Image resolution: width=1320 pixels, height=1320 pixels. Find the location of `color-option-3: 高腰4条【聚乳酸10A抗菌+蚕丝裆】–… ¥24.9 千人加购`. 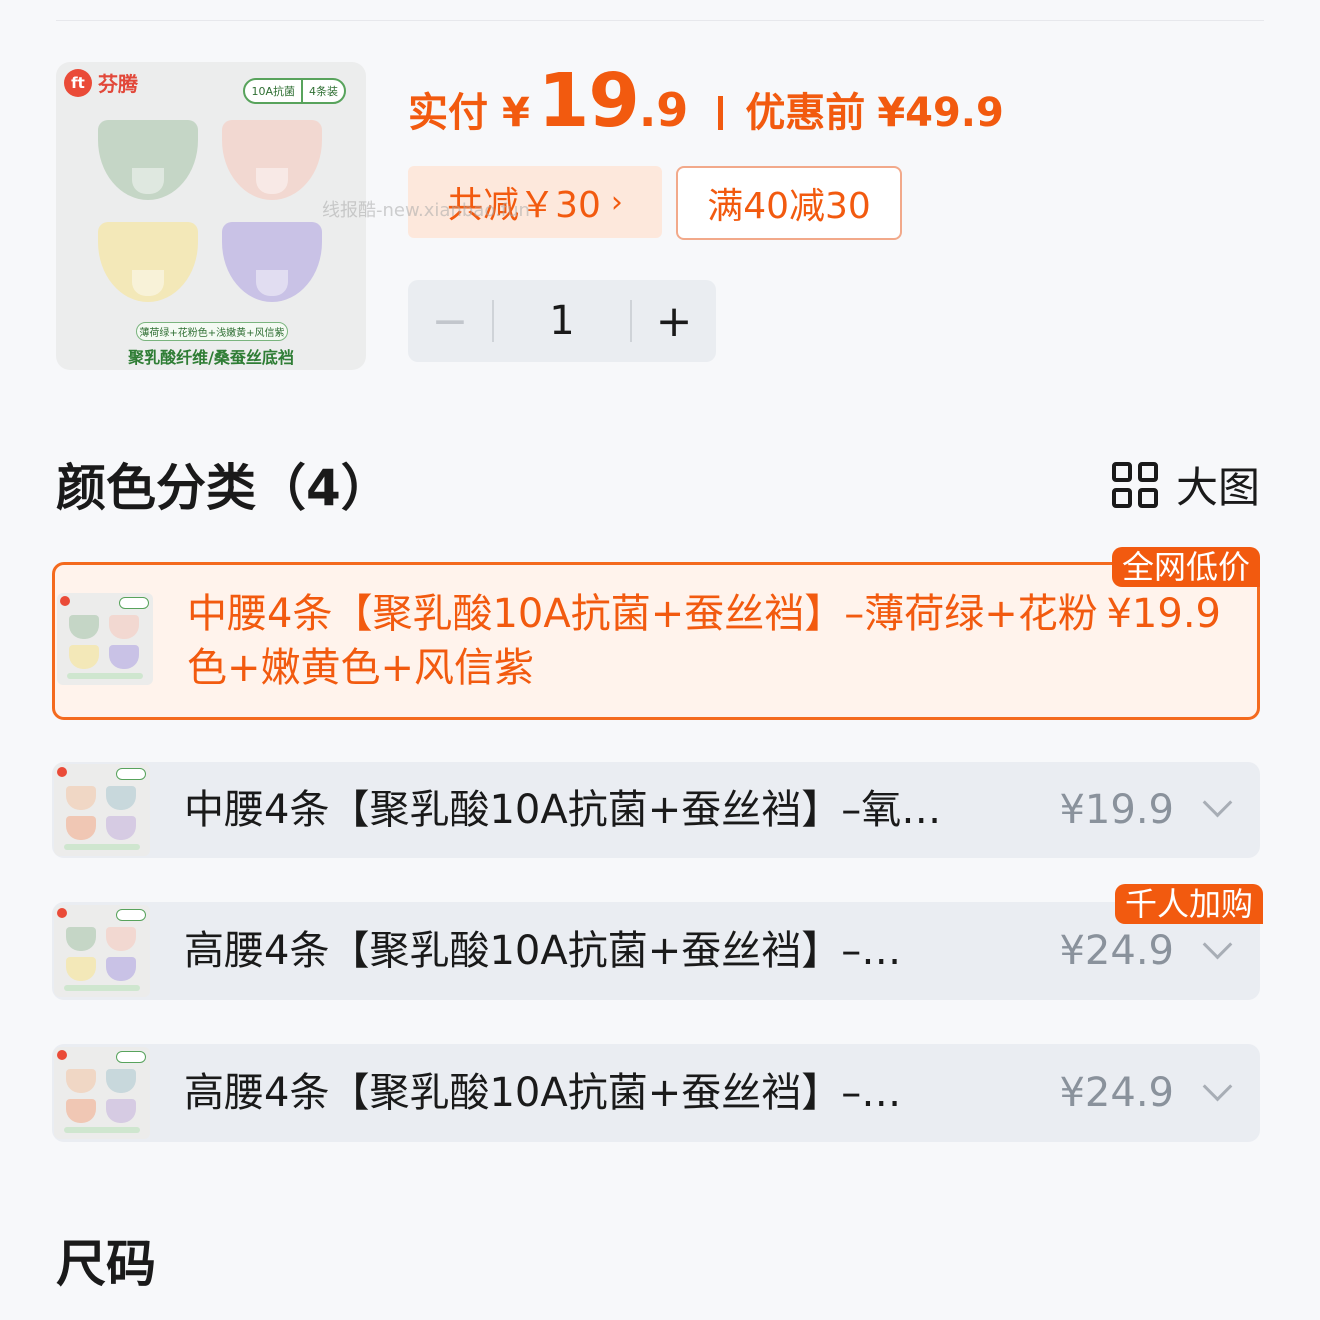

color-option-3: 高腰4条【聚乳酸10A抗菌+蚕丝裆】–… ¥24.9 千人加购 is located at coordinates (657, 942).